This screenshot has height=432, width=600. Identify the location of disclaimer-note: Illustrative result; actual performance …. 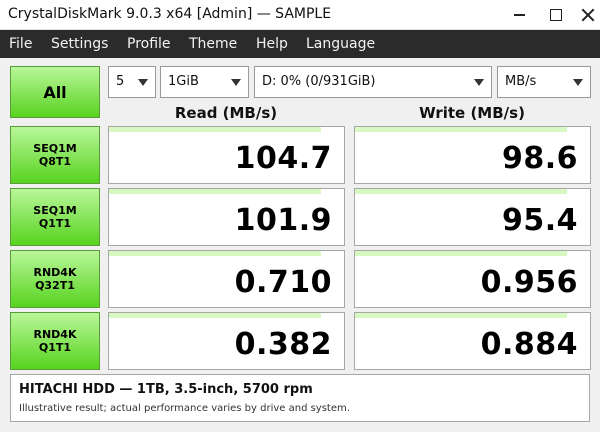
(184, 408).